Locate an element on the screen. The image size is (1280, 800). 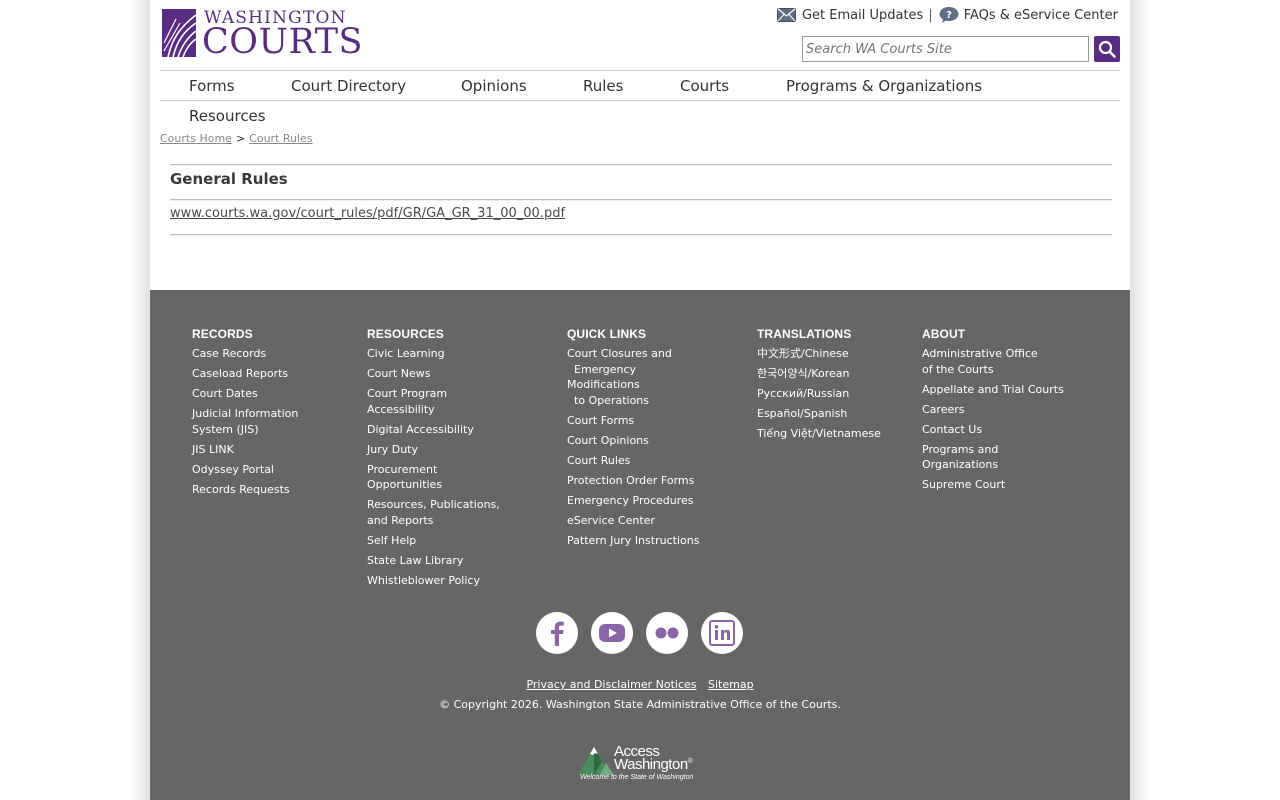
facebook-icon is located at coordinates (557, 633).